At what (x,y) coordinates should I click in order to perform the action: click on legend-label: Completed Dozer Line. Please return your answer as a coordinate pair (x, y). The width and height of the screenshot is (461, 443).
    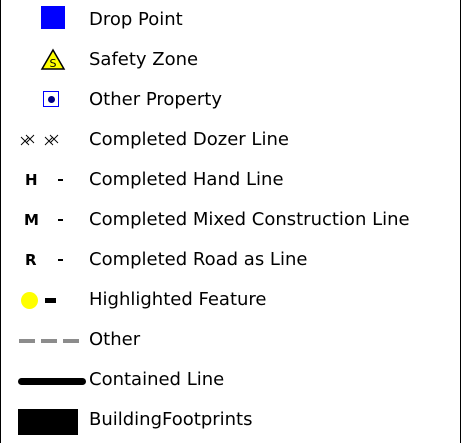
    Looking at the image, I should click on (189, 139).